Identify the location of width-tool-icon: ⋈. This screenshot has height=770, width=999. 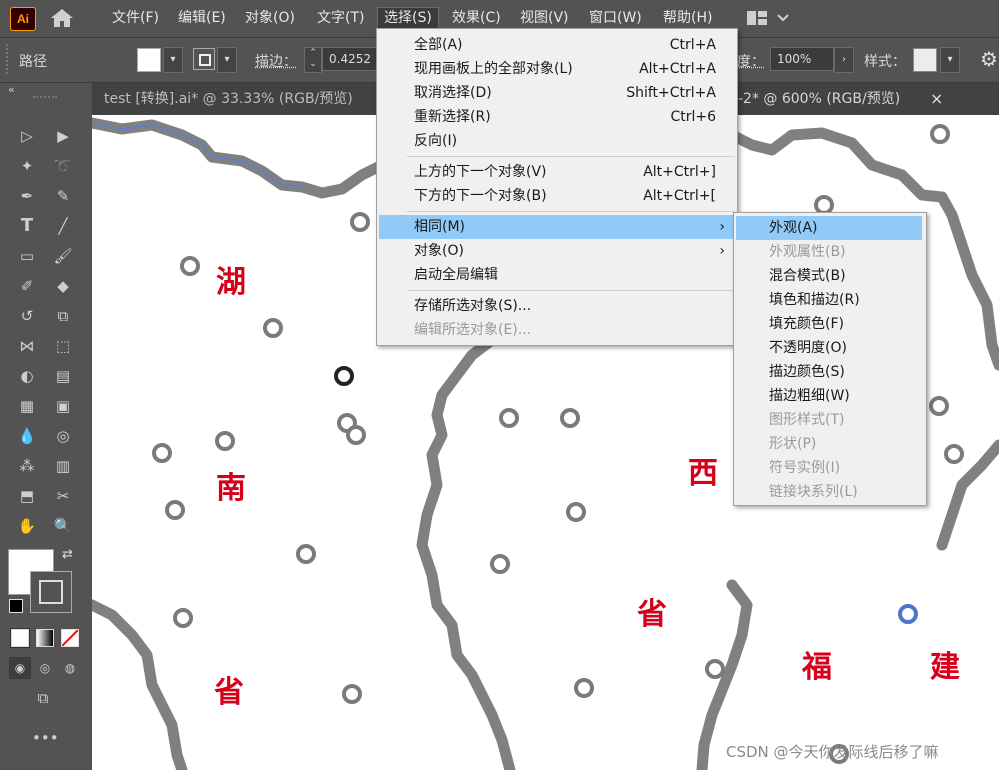
(27, 346).